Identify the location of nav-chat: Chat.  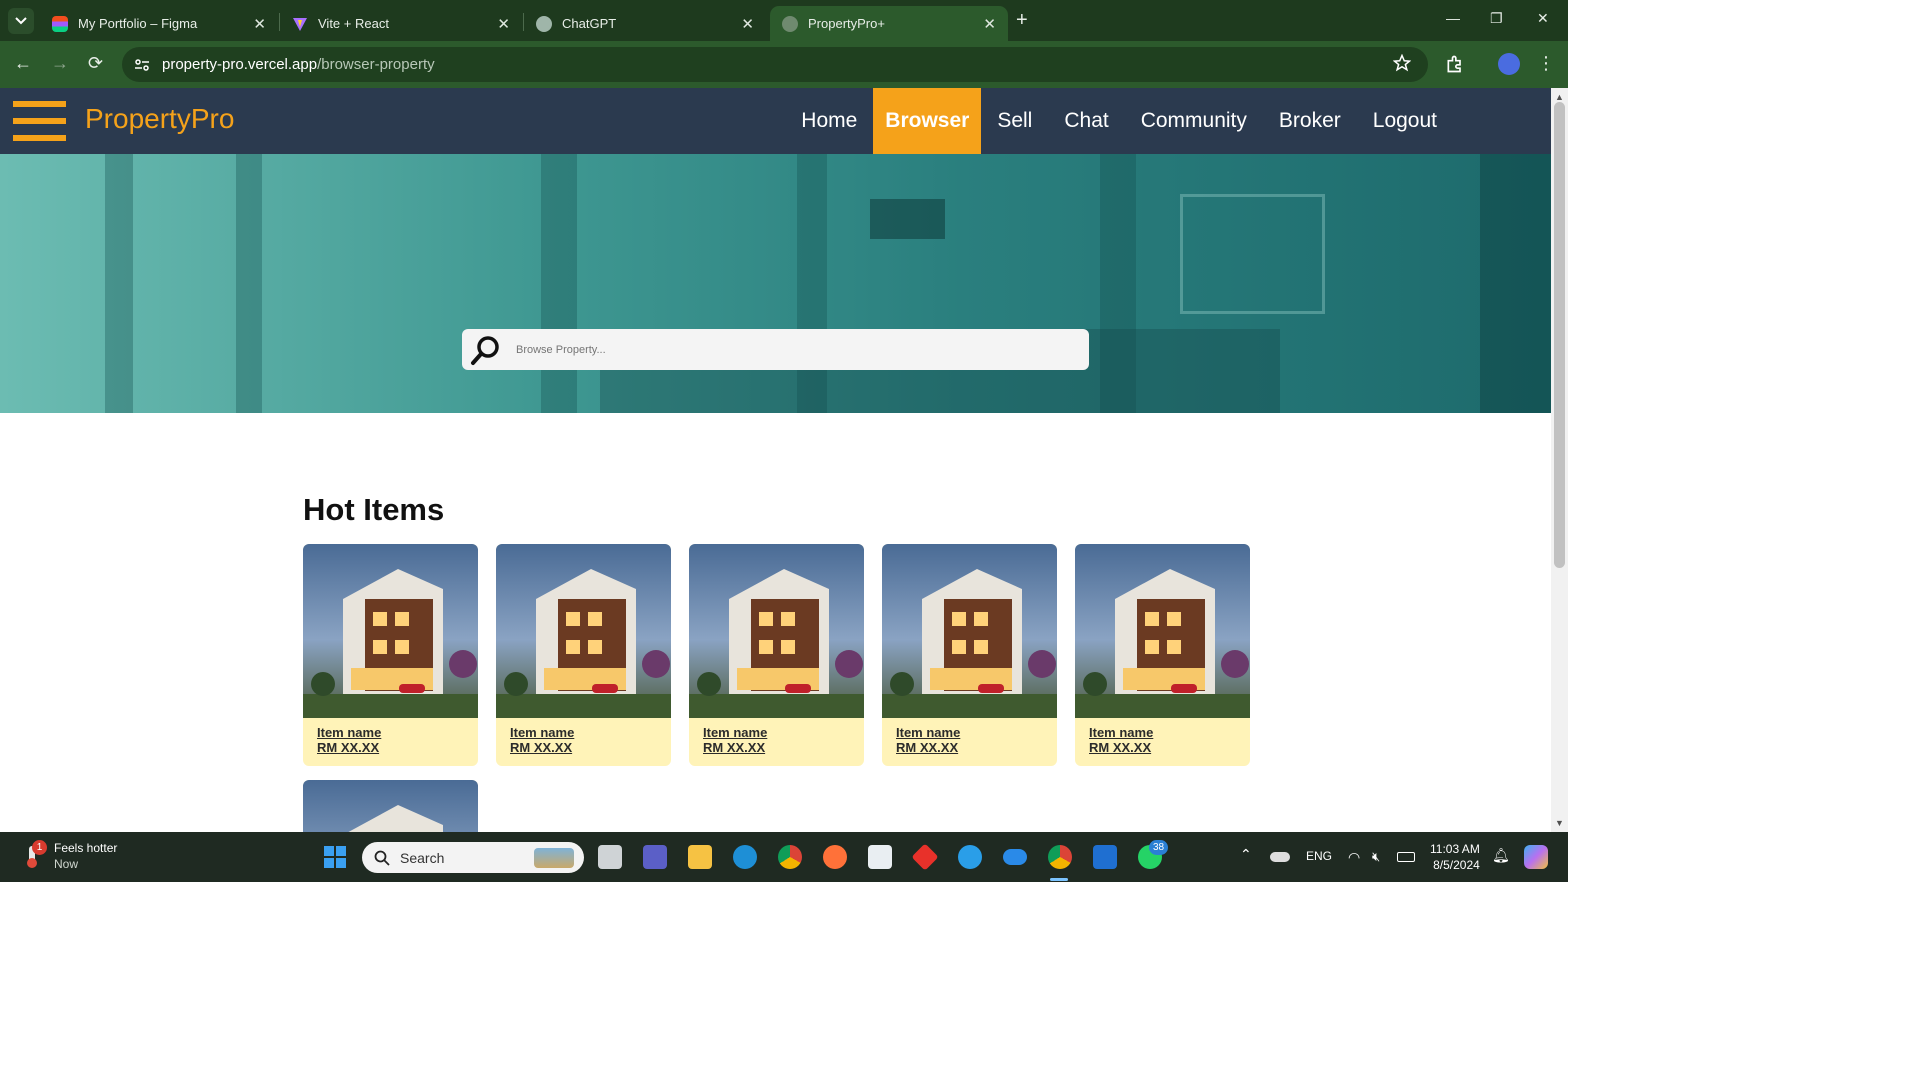
(1086, 121).